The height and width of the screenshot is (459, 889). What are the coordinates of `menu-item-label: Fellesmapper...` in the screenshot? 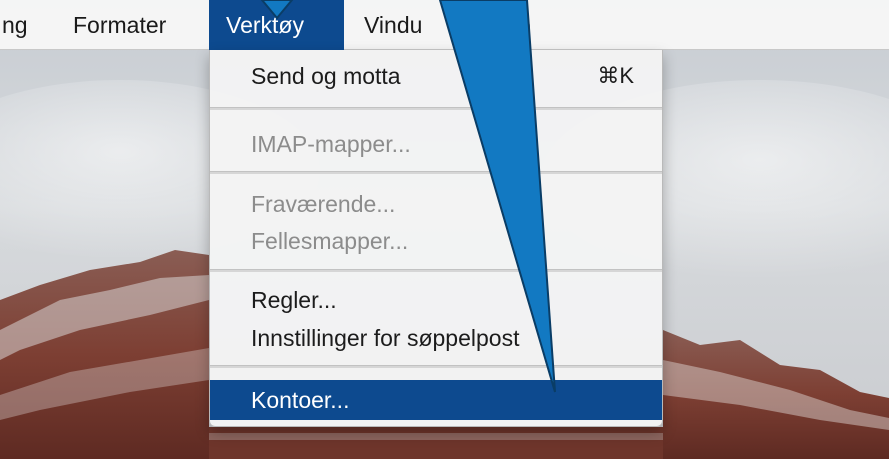 It's located at (330, 241).